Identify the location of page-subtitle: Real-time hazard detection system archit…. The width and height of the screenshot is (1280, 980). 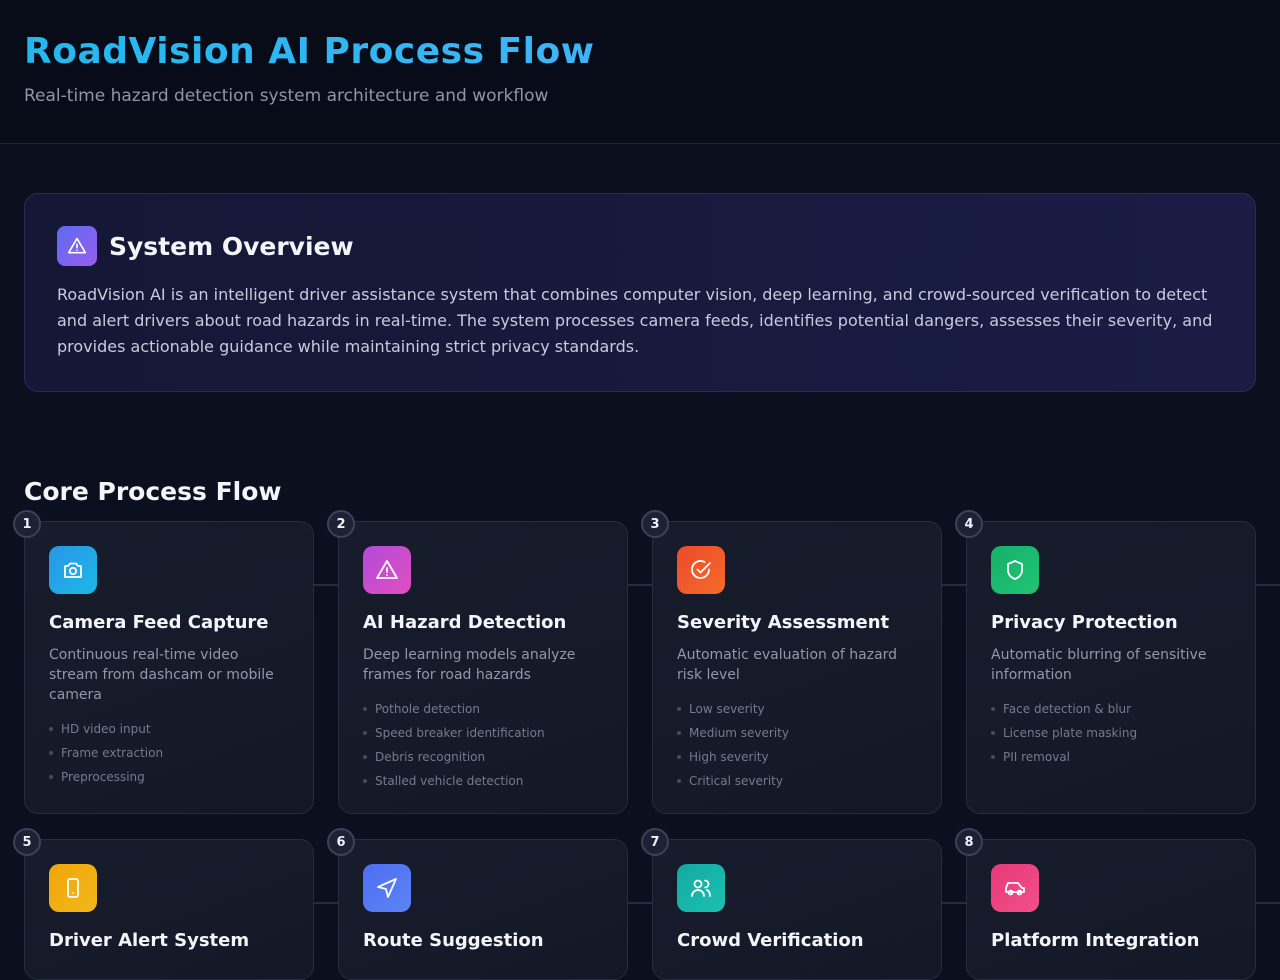
(286, 96).